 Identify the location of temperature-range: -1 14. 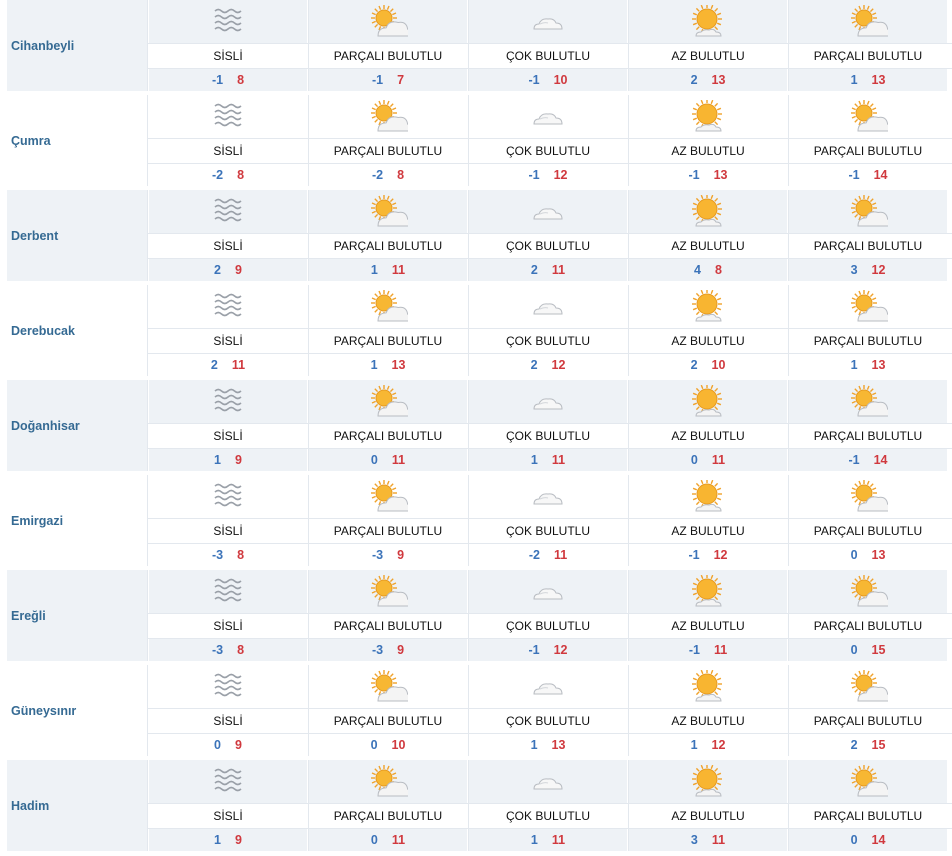
(868, 459).